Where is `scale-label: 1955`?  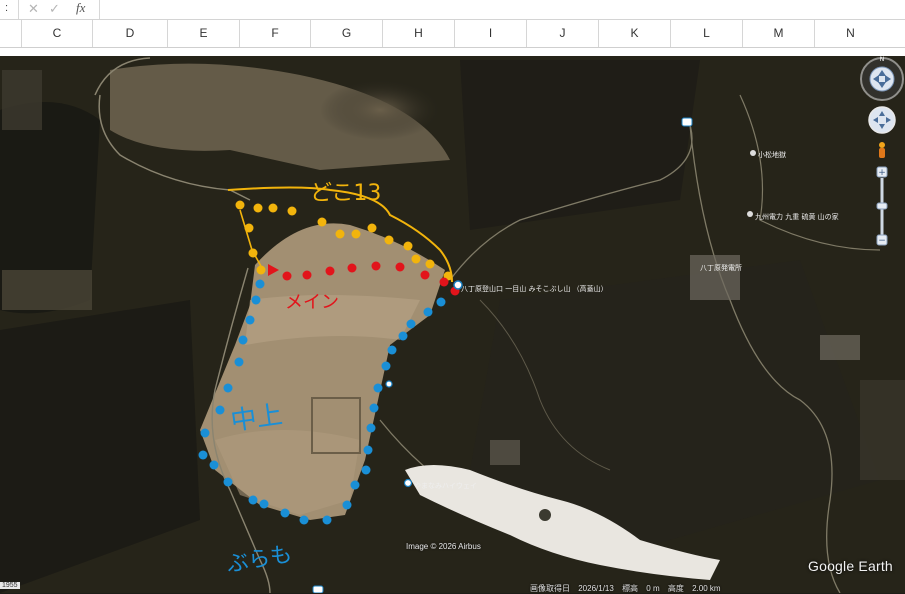 scale-label: 1955 is located at coordinates (10, 585).